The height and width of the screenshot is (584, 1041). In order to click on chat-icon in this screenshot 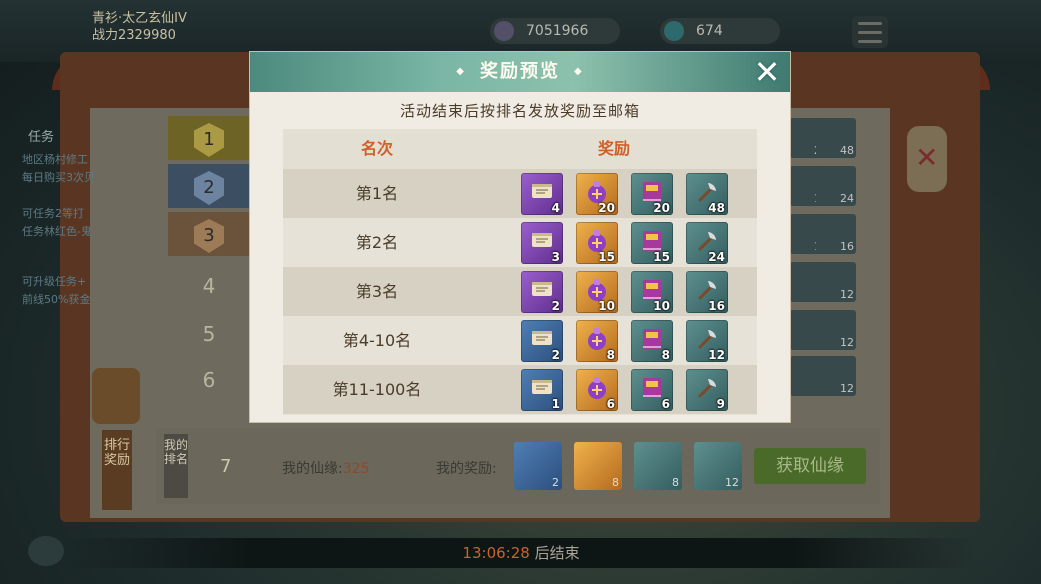, I will do `click(46, 551)`.